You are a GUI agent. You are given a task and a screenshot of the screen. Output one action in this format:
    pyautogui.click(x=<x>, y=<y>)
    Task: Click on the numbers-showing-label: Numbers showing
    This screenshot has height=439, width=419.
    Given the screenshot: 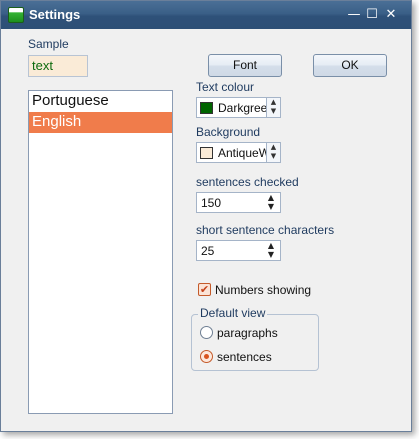 What is the action you would take?
    pyautogui.click(x=263, y=290)
    